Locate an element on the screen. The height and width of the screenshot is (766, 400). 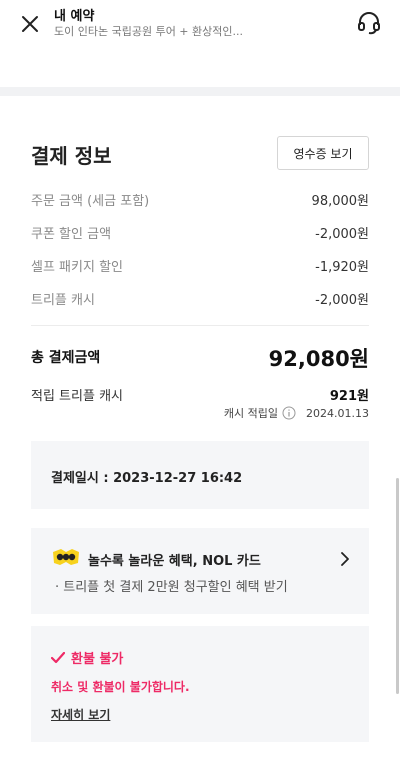
price-row-value: -1,920원 is located at coordinates (342, 267).